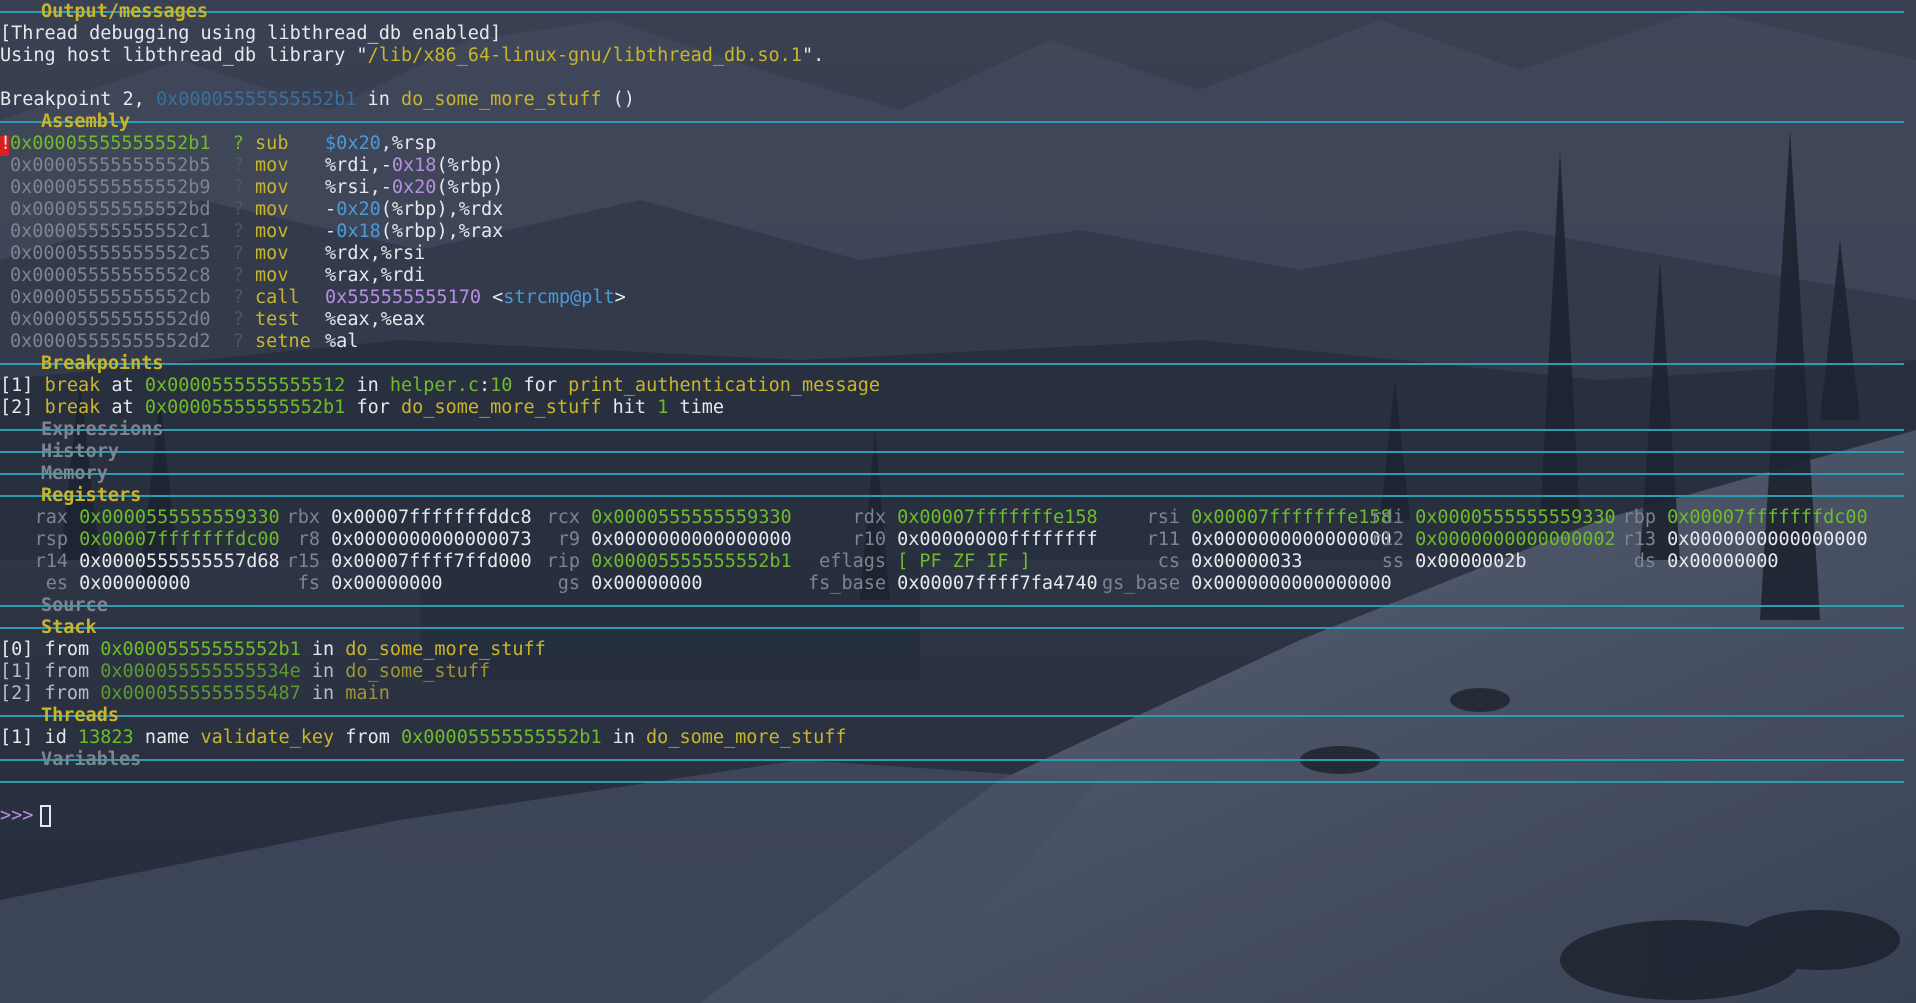 The height and width of the screenshot is (1003, 1916). Describe the element at coordinates (277, 319) in the screenshot. I see `opcode: test` at that location.